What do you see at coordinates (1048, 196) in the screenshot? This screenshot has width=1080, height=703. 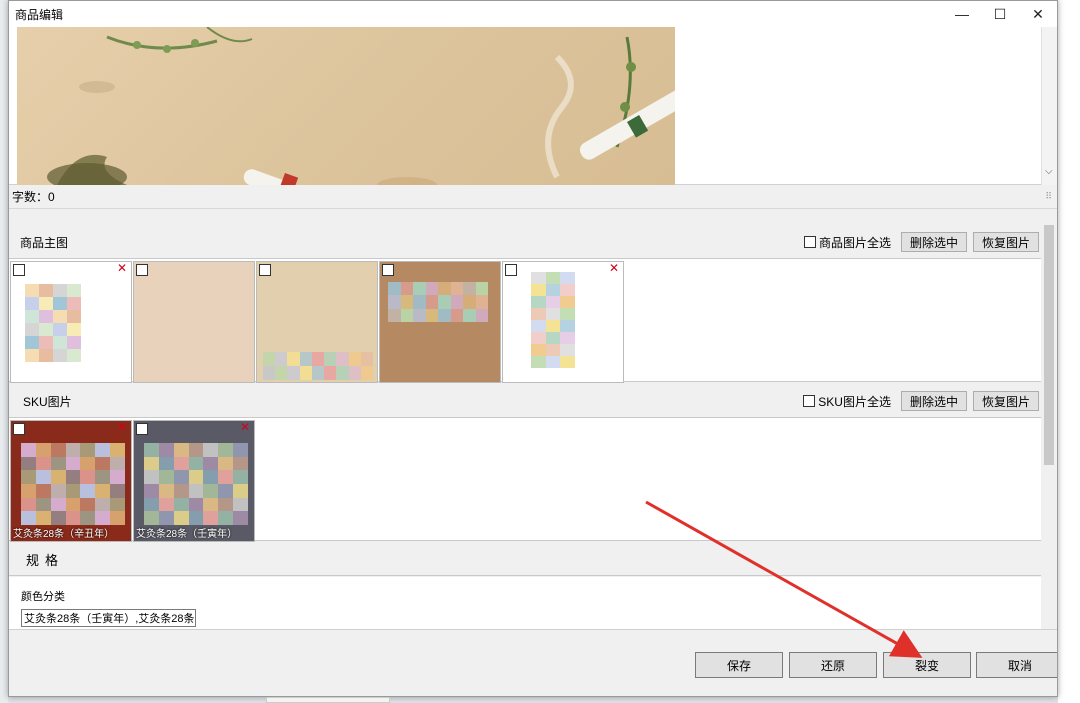 I see `resize-grip-icon: ⠿` at bounding box center [1048, 196].